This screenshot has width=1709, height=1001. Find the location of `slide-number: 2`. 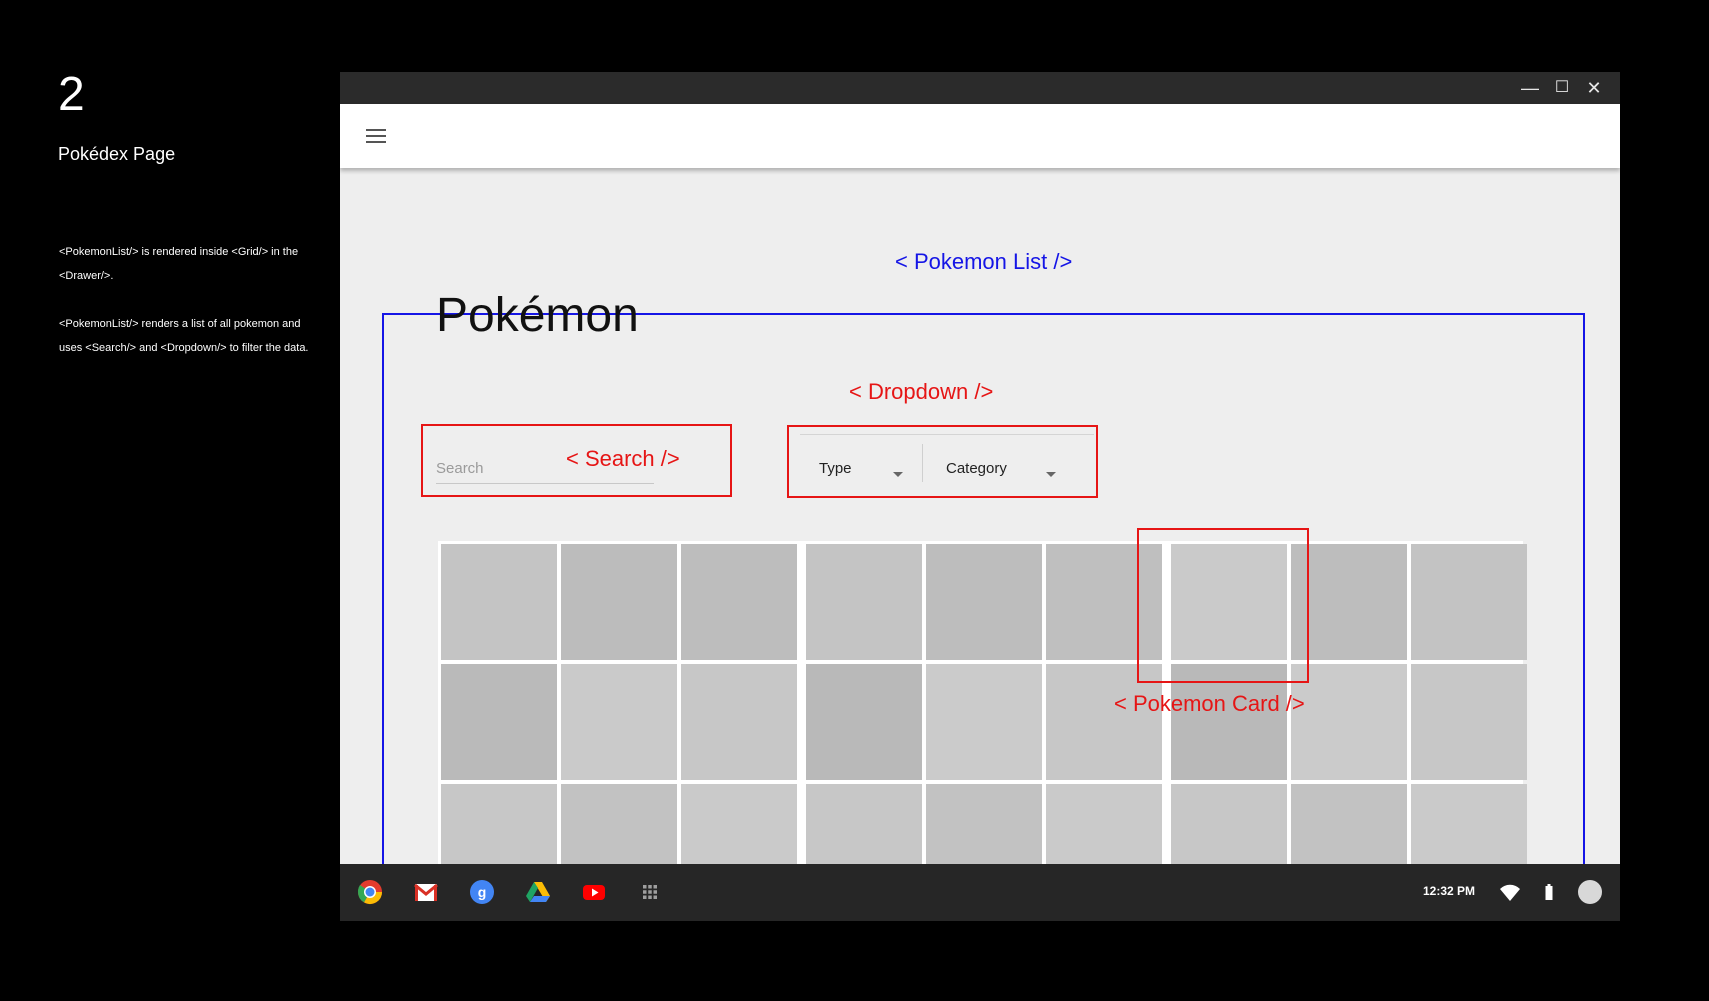

slide-number: 2 is located at coordinates (71, 94).